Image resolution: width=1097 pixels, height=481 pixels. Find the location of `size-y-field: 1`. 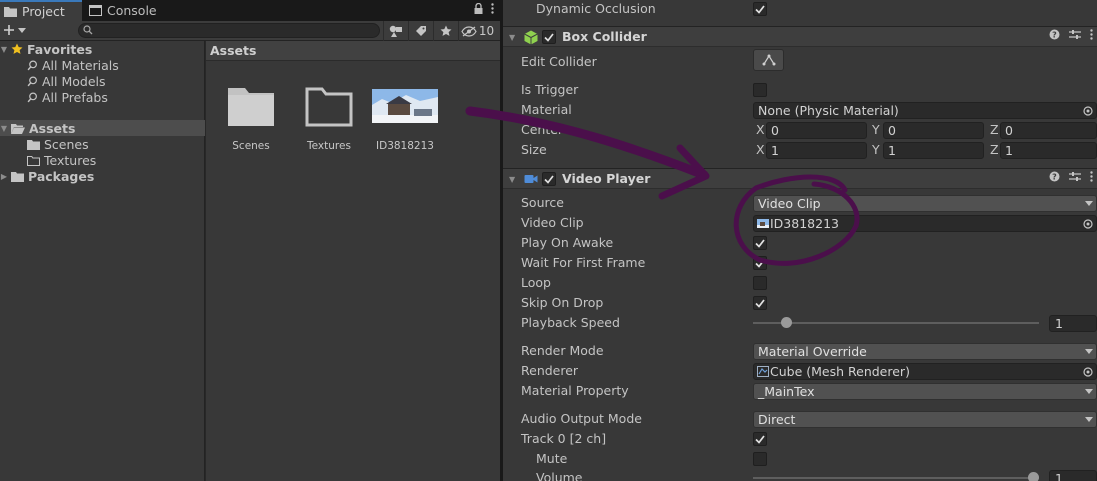

size-y-field: 1 is located at coordinates (933, 150).